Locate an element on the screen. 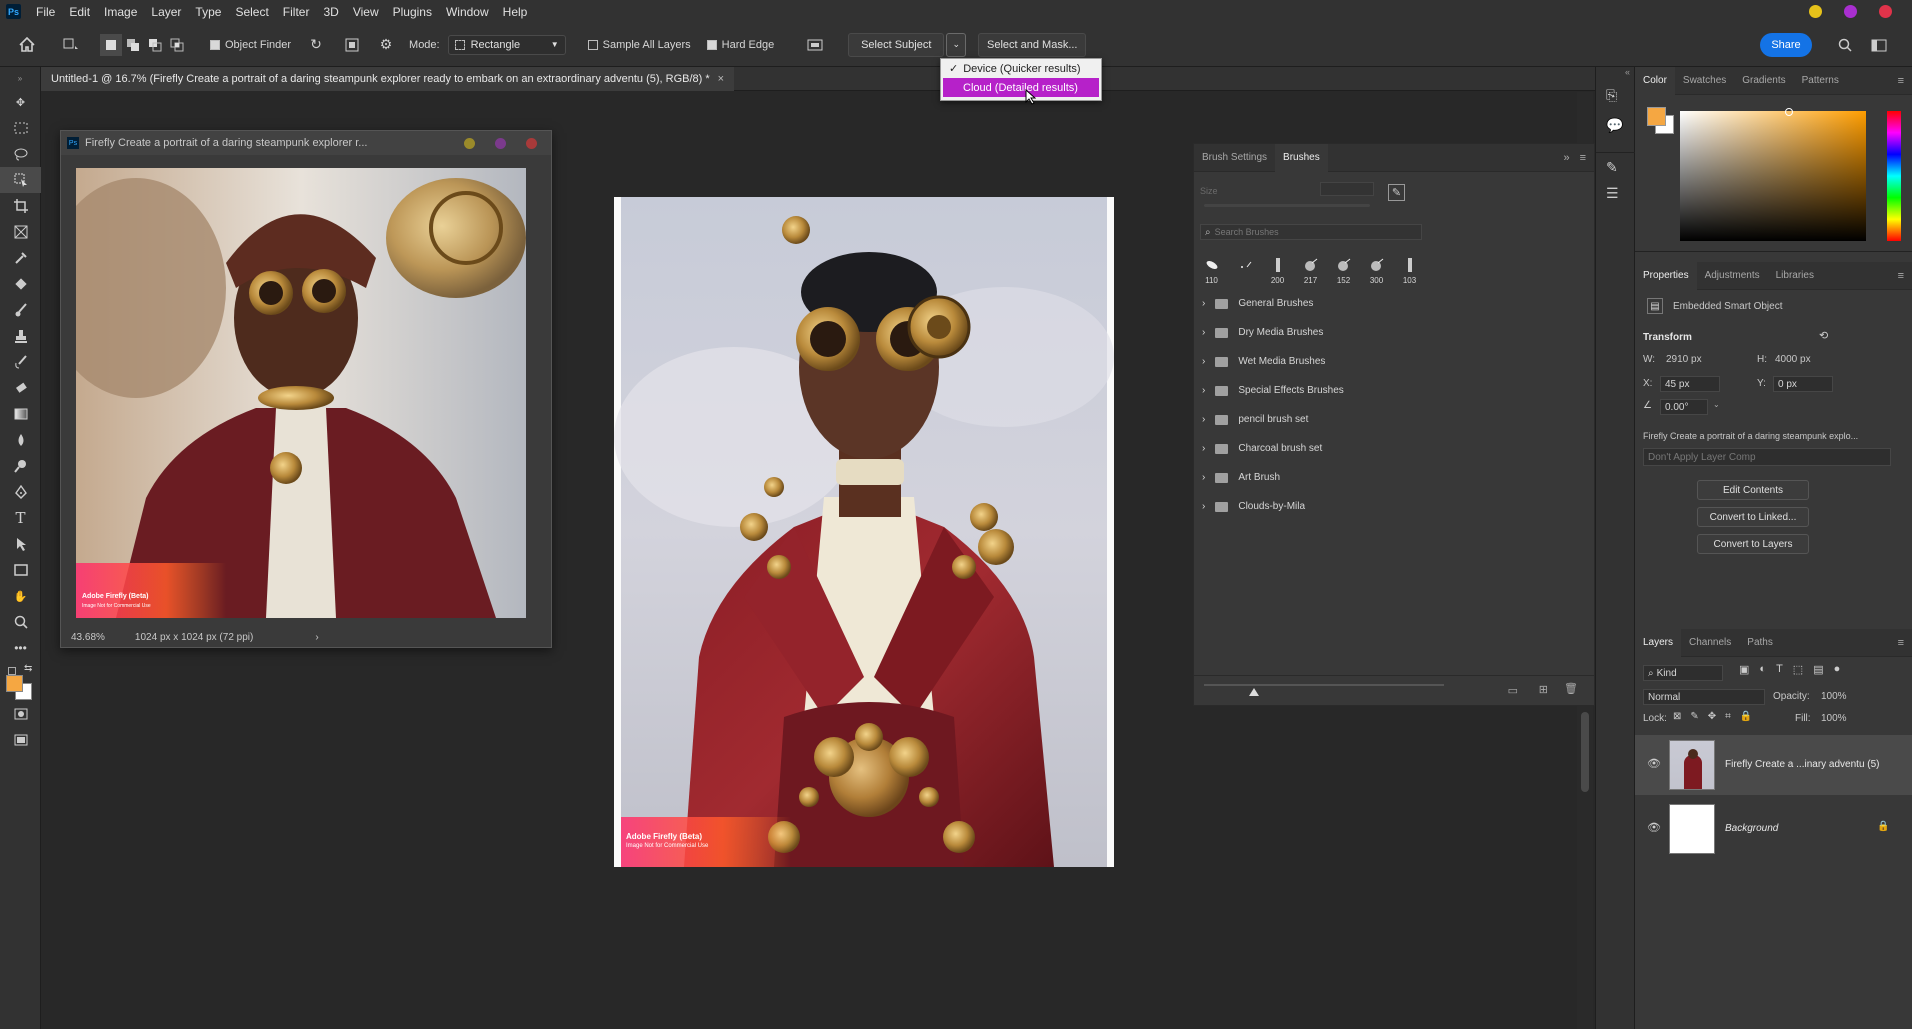  filter-smart-object-icon: ▤ is located at coordinates (1818, 669).